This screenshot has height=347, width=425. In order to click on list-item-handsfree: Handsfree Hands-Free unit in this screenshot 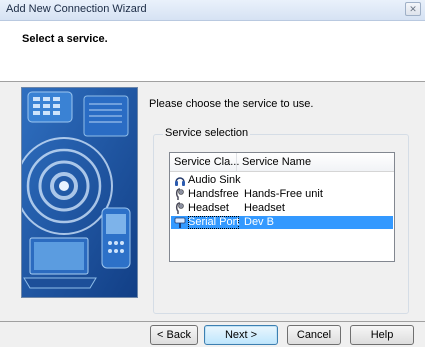, I will do `click(282, 194)`.